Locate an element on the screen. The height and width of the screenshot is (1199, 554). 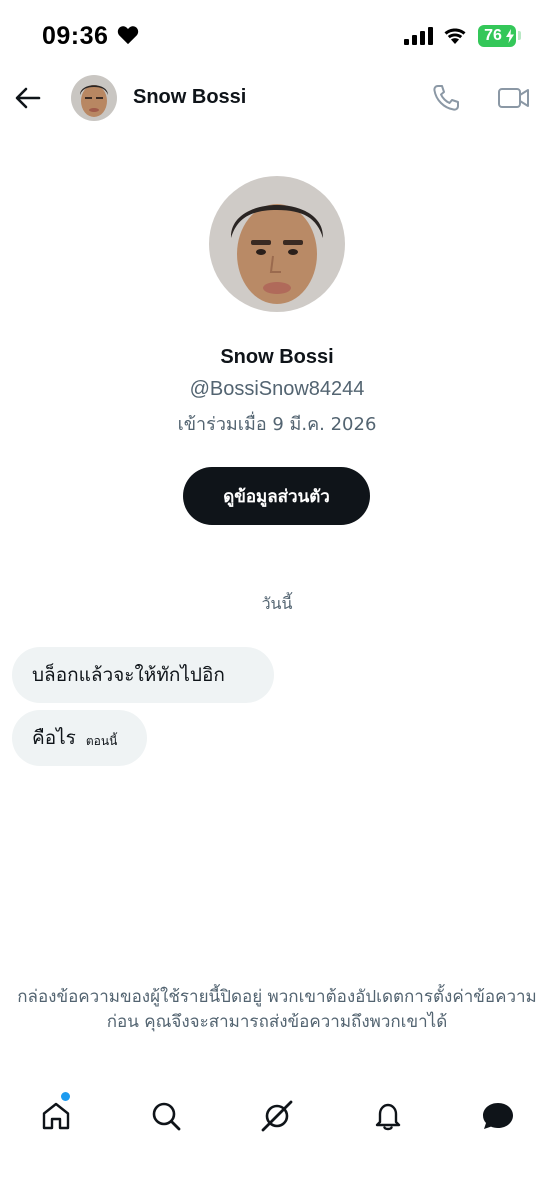
nav-home is located at coordinates (56, 1116).